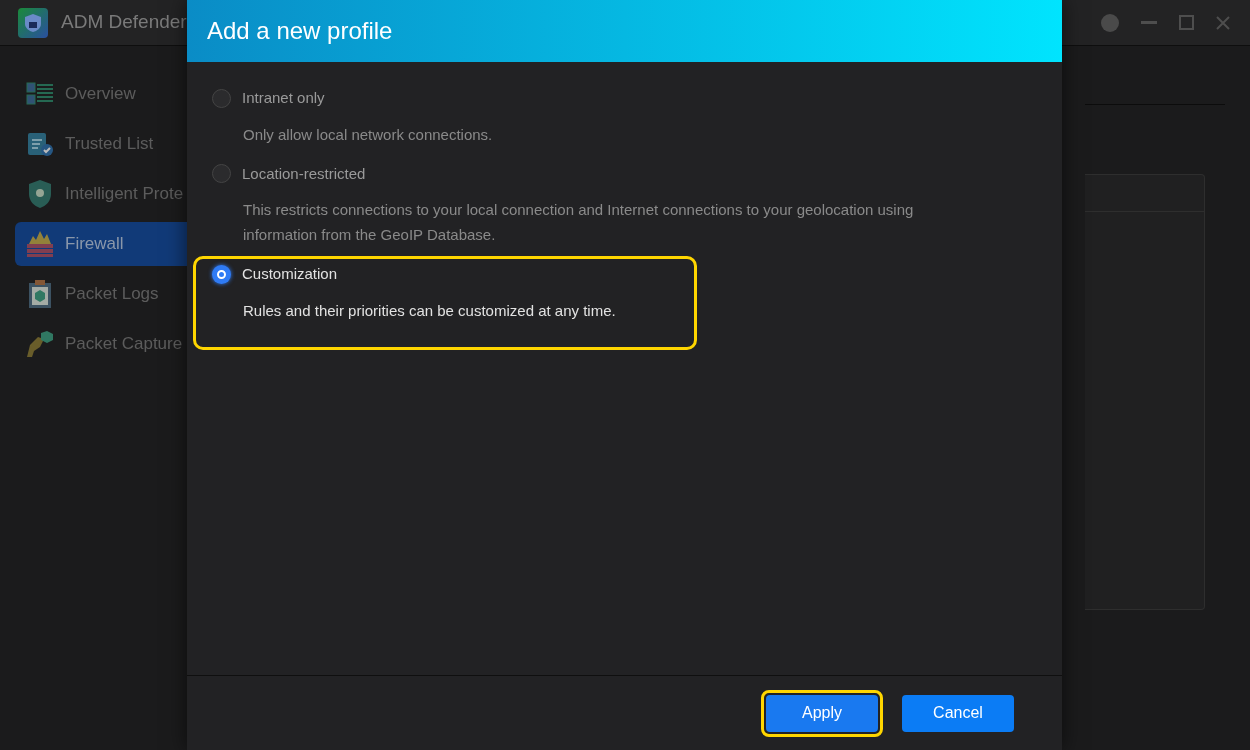 This screenshot has width=1250, height=750. I want to click on option-description: Rules and their priorities can be customized at any time., so click(429, 310).